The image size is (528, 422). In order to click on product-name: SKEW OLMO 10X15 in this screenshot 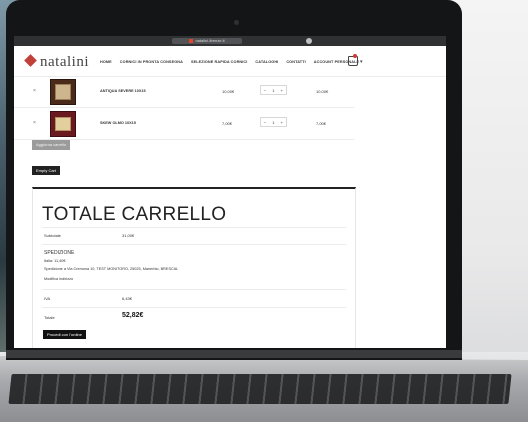, I will do `click(118, 123)`.